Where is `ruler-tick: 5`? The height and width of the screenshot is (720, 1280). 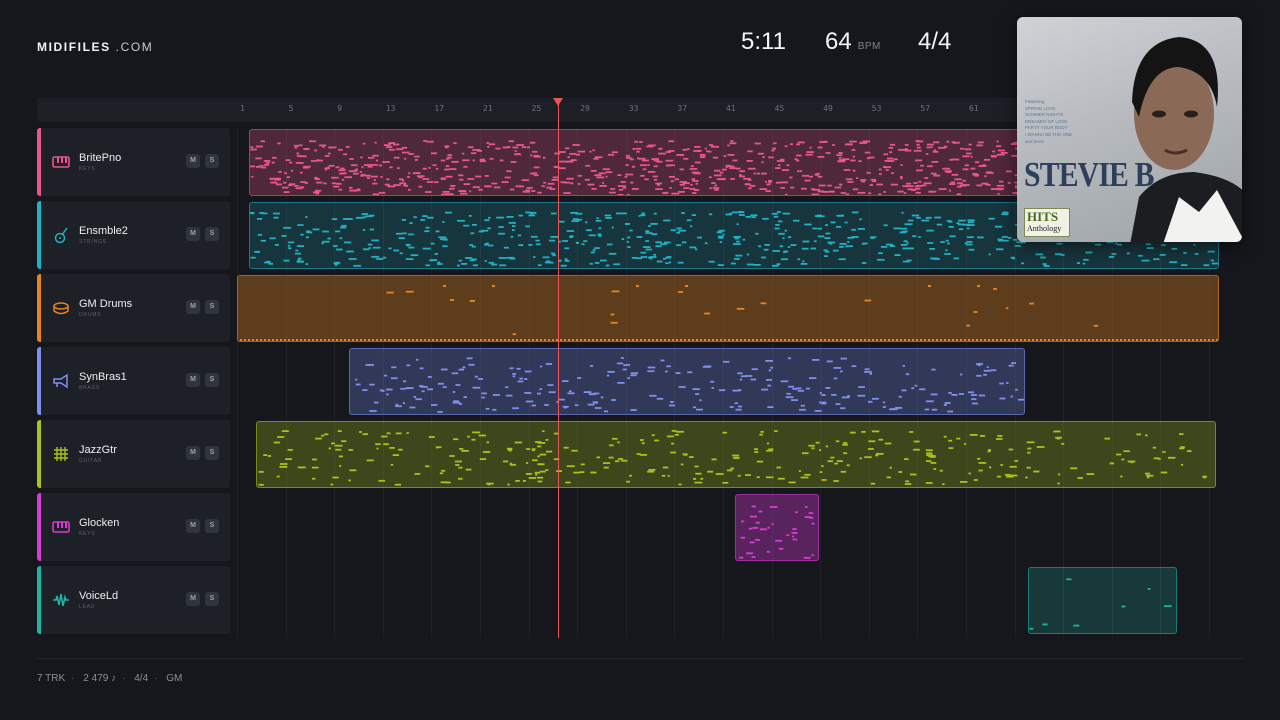 ruler-tick: 5 is located at coordinates (291, 108).